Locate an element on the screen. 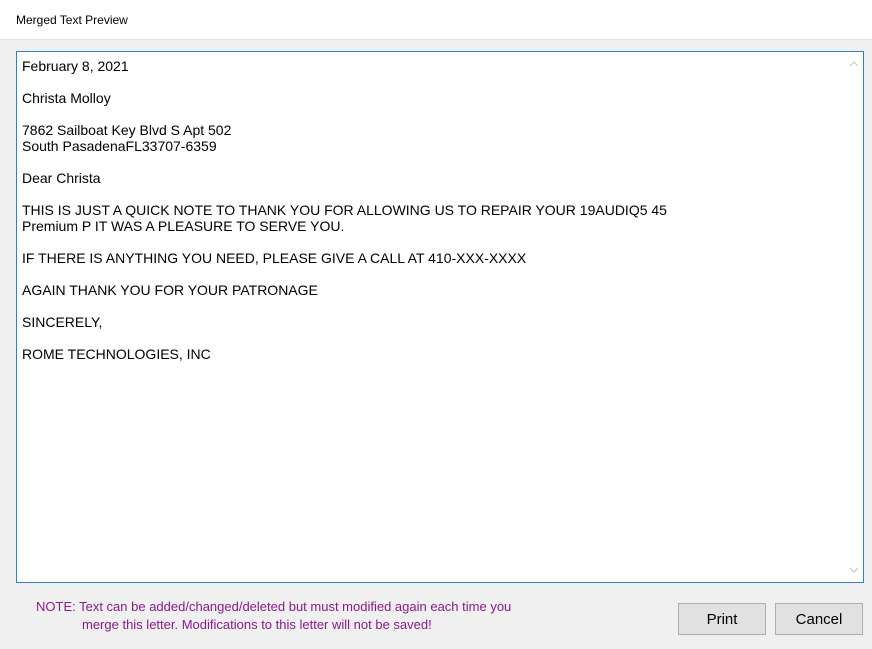 The image size is (872, 649). window-title: Merged Text Preview is located at coordinates (72, 20).